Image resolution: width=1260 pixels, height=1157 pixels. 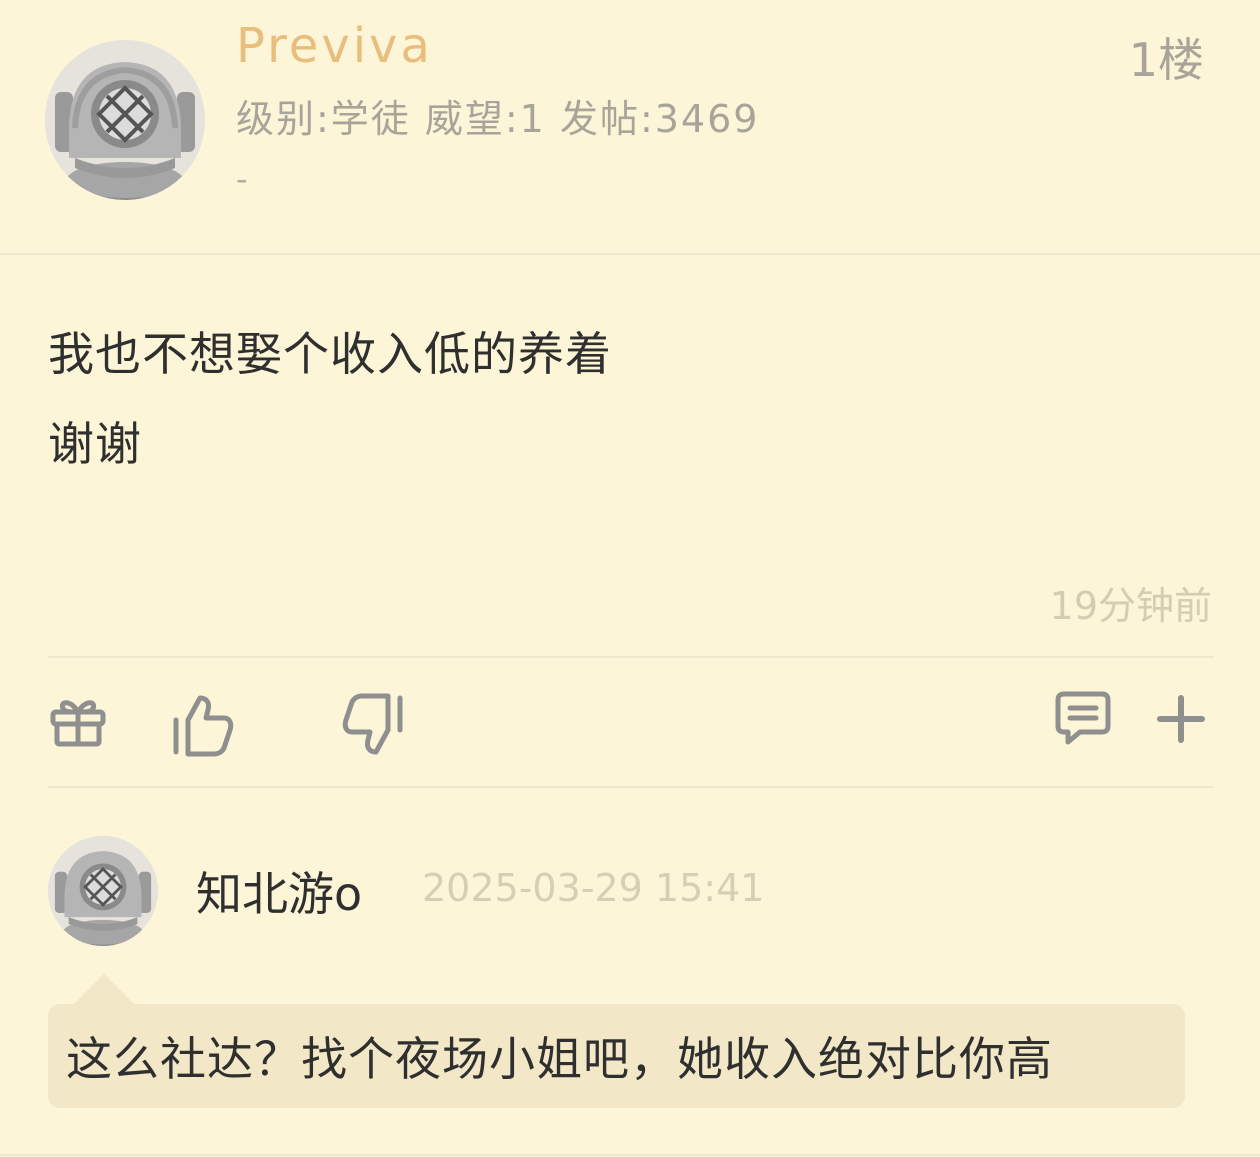 What do you see at coordinates (279, 891) in the screenshot?
I see `reply-username: 知北游o` at bounding box center [279, 891].